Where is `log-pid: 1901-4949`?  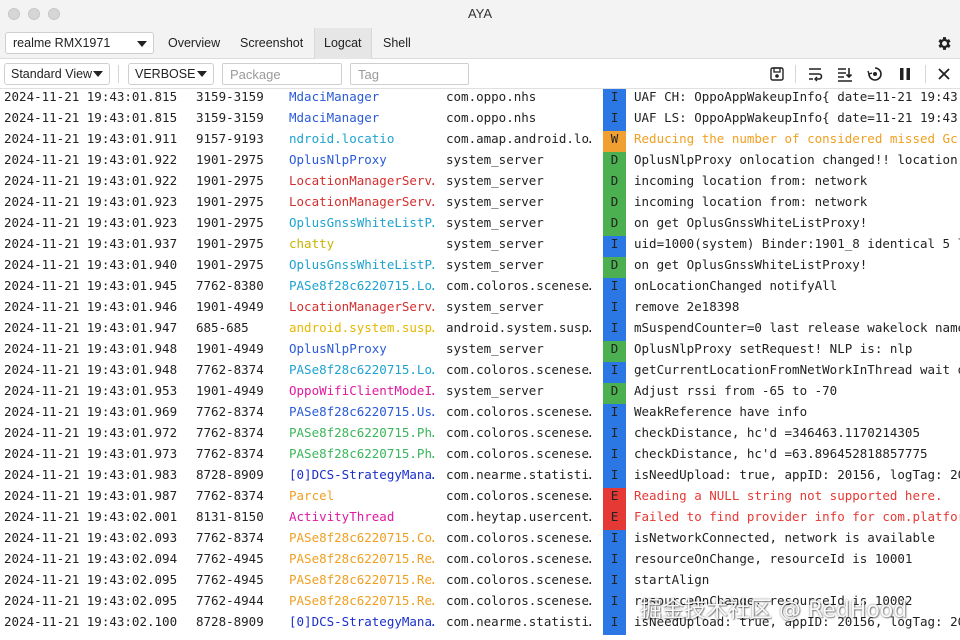
log-pid: 1901-4949 is located at coordinates (230, 348).